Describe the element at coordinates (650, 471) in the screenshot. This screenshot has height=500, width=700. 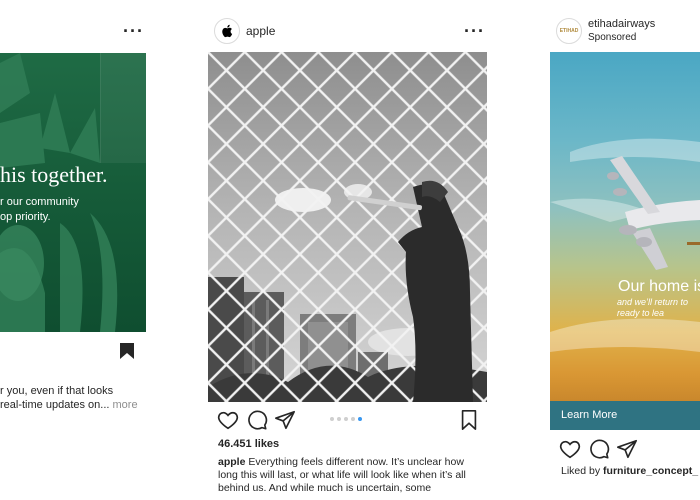
I see `liked-by-username: furniture_concept_` at that location.